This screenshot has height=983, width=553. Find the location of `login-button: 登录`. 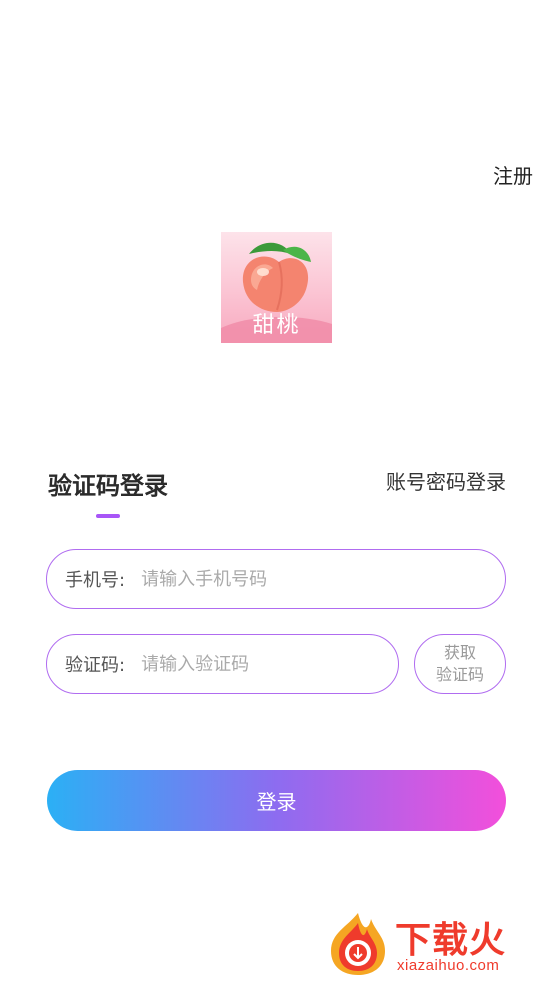

login-button: 登录 is located at coordinates (276, 800).